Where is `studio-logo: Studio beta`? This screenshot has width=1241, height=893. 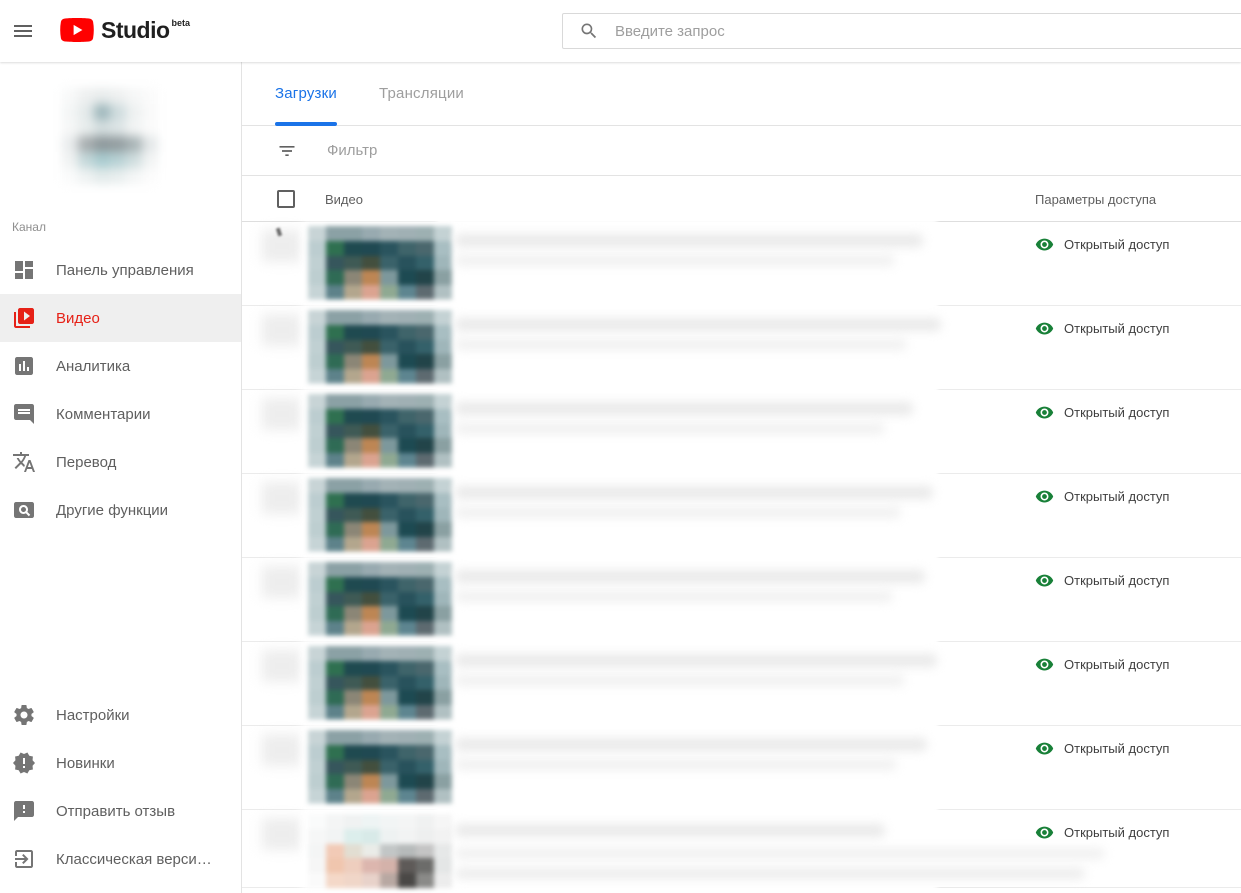 studio-logo: Studio beta is located at coordinates (125, 30).